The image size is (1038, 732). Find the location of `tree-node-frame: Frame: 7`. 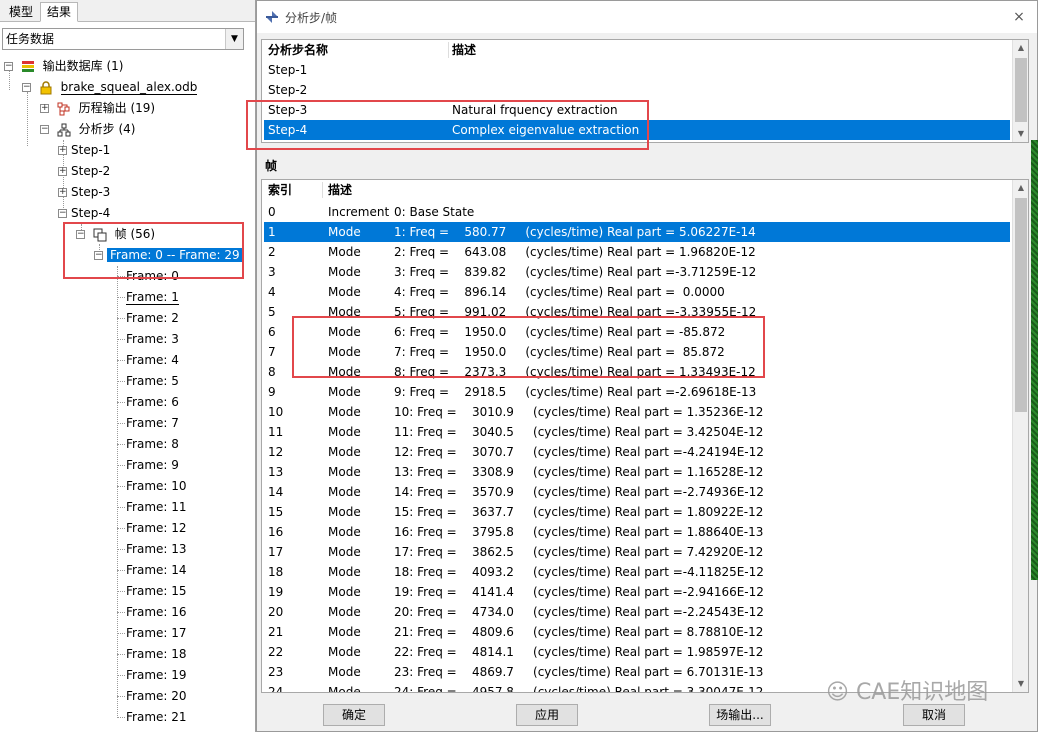

tree-node-frame: Frame: 7 is located at coordinates (152, 423).